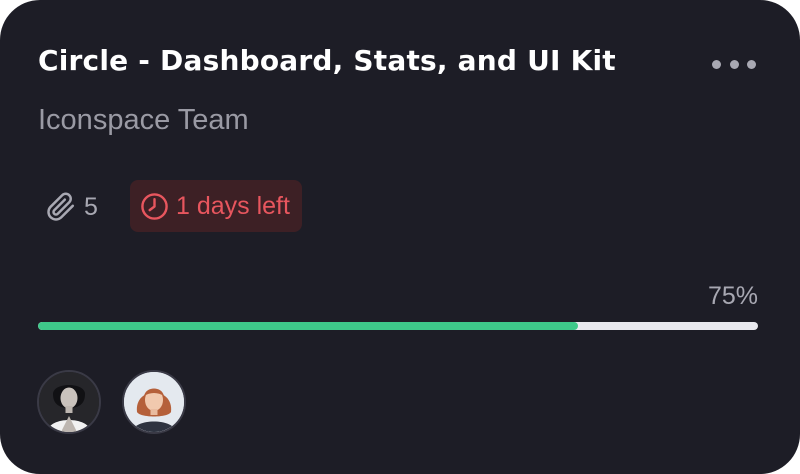 Image resolution: width=800 pixels, height=474 pixels. I want to click on attachments-button: 5, so click(72, 207).